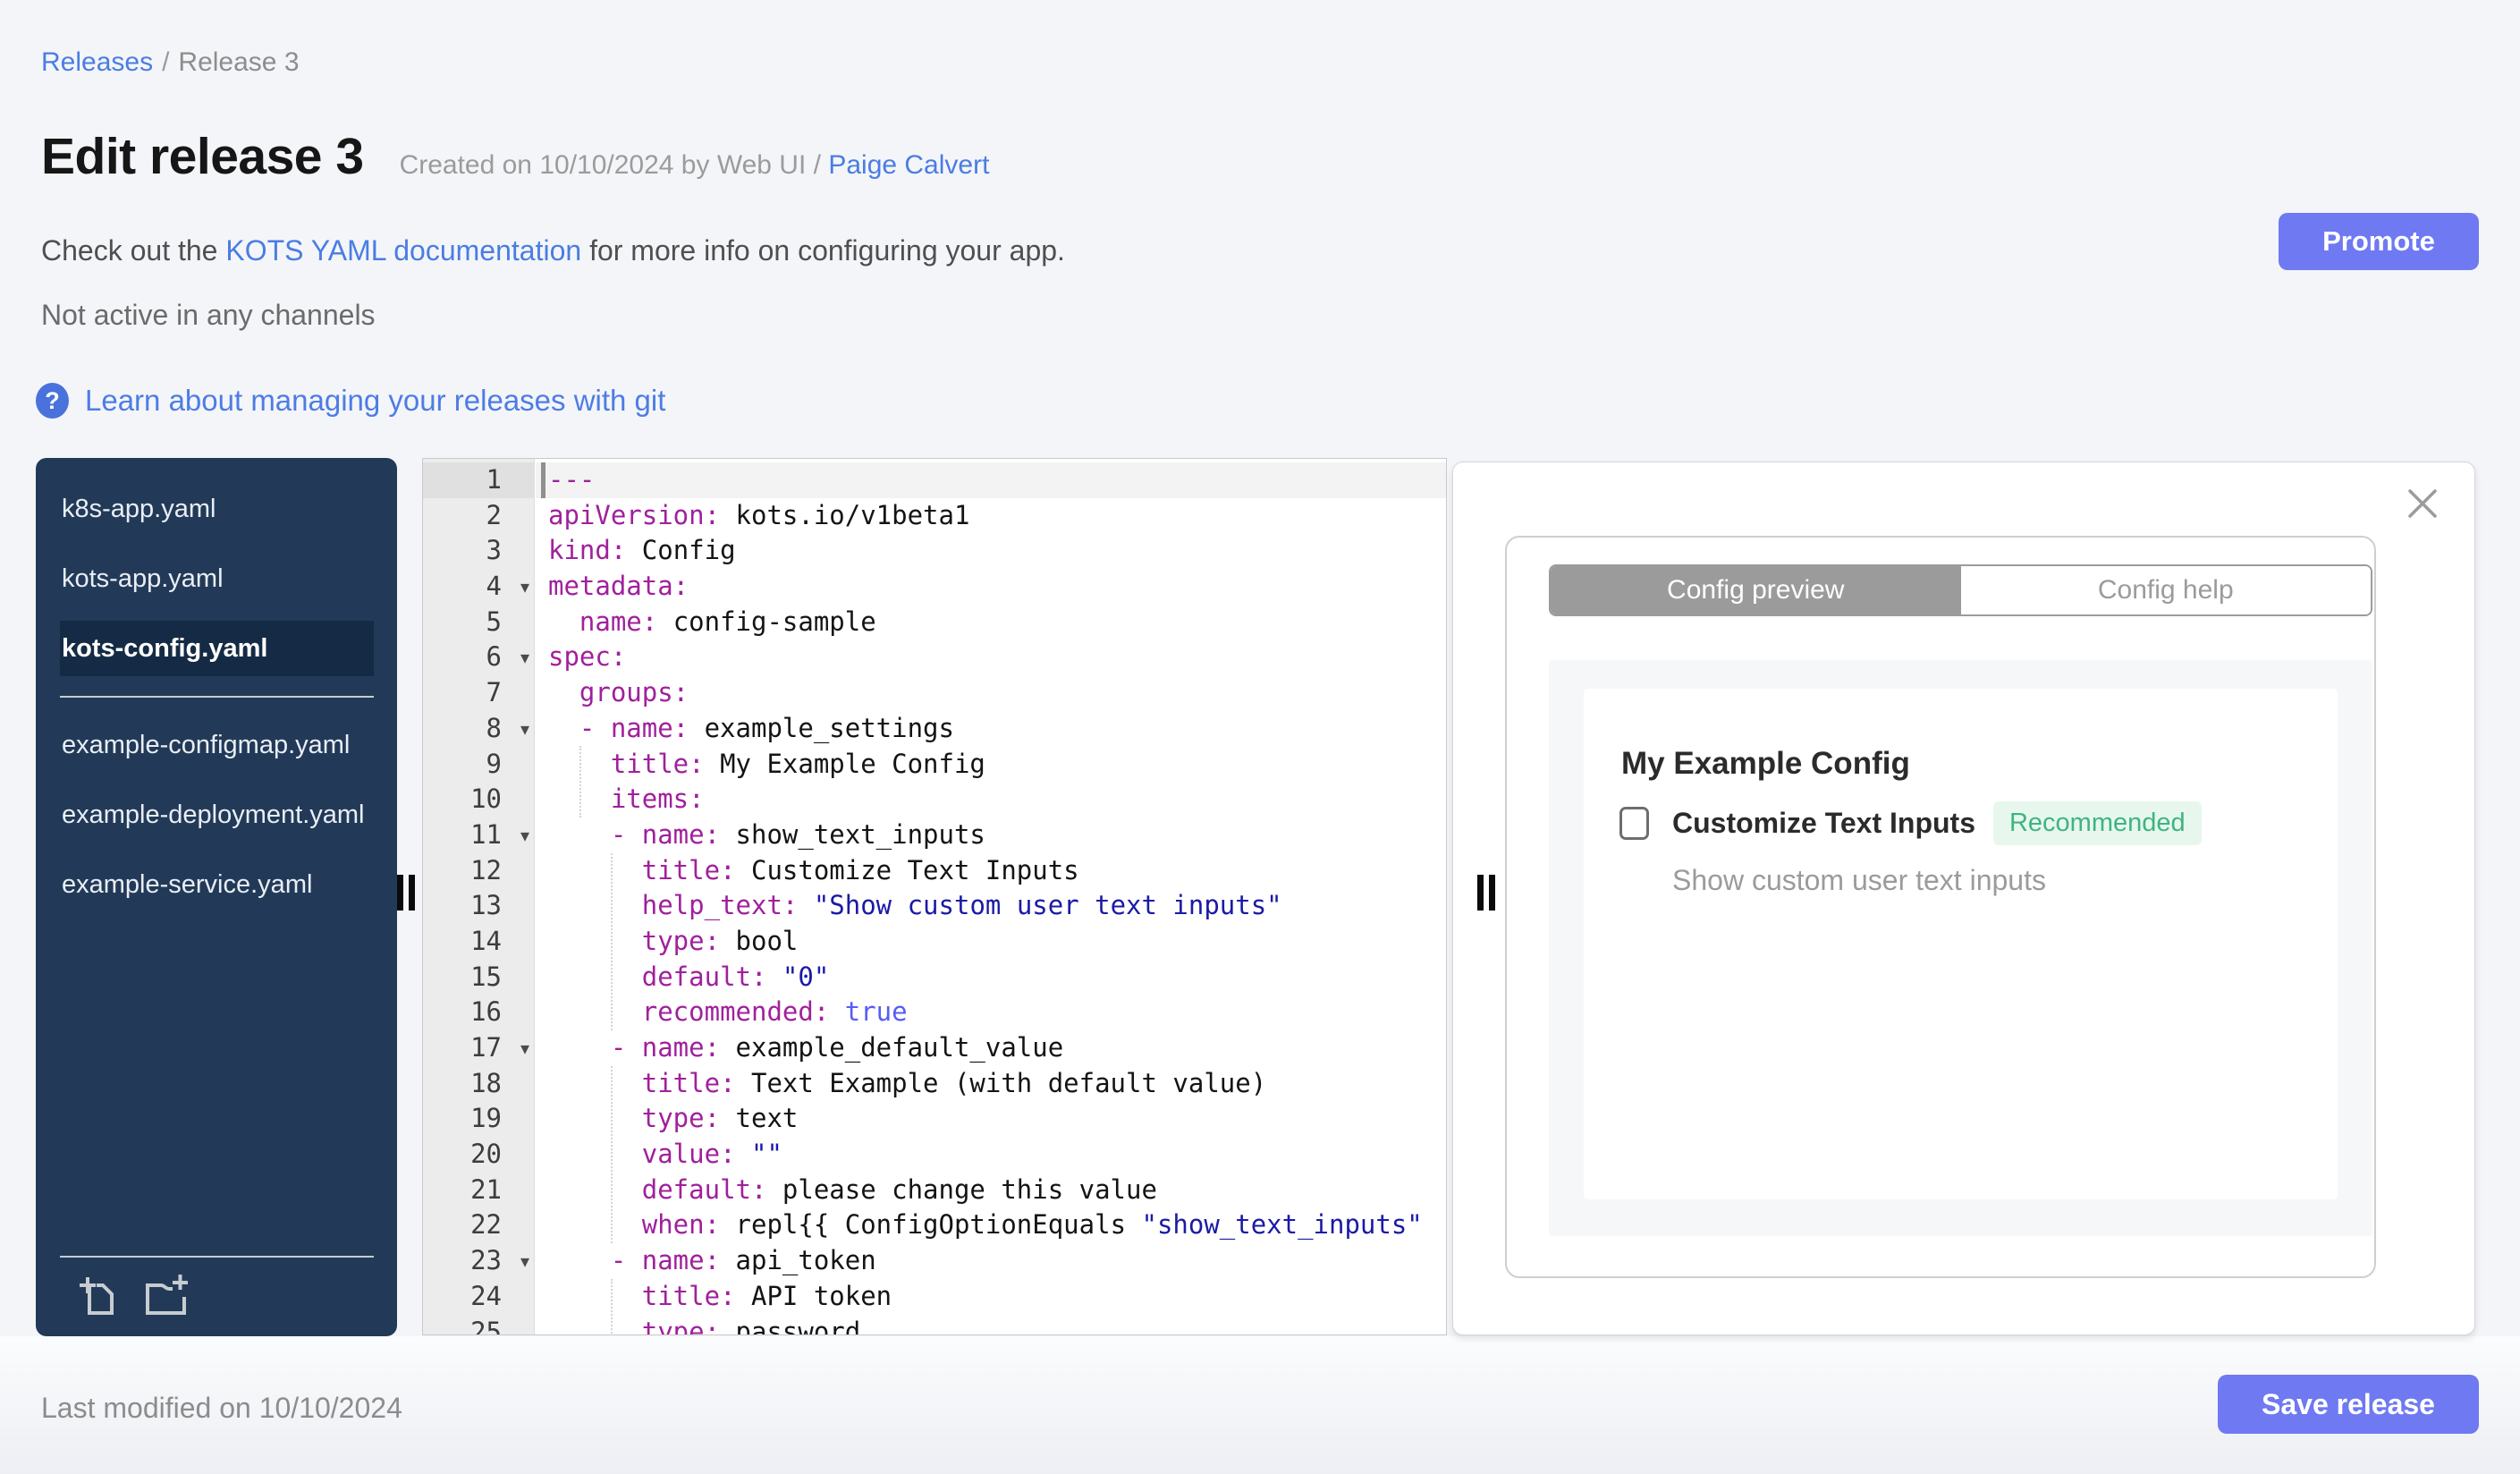  What do you see at coordinates (403, 251) in the screenshot?
I see `kots-yaml-docs-link: KOTS YAML documentation` at bounding box center [403, 251].